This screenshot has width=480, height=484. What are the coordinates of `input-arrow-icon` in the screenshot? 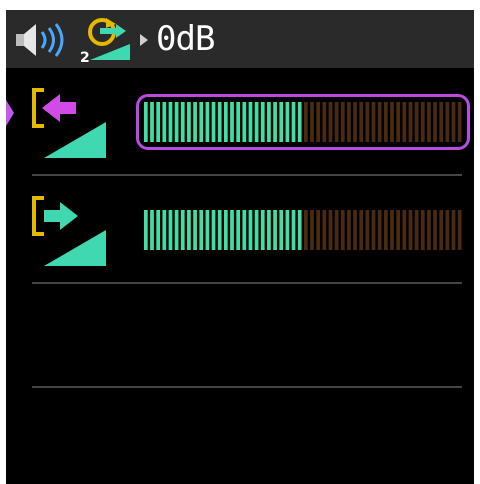 It's located at (69, 123).